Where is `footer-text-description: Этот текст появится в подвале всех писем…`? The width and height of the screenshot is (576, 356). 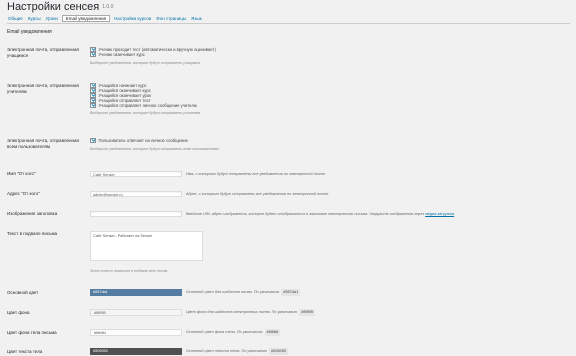 footer-text-description: Этот текст появится в подвале всех писем… is located at coordinates (129, 271).